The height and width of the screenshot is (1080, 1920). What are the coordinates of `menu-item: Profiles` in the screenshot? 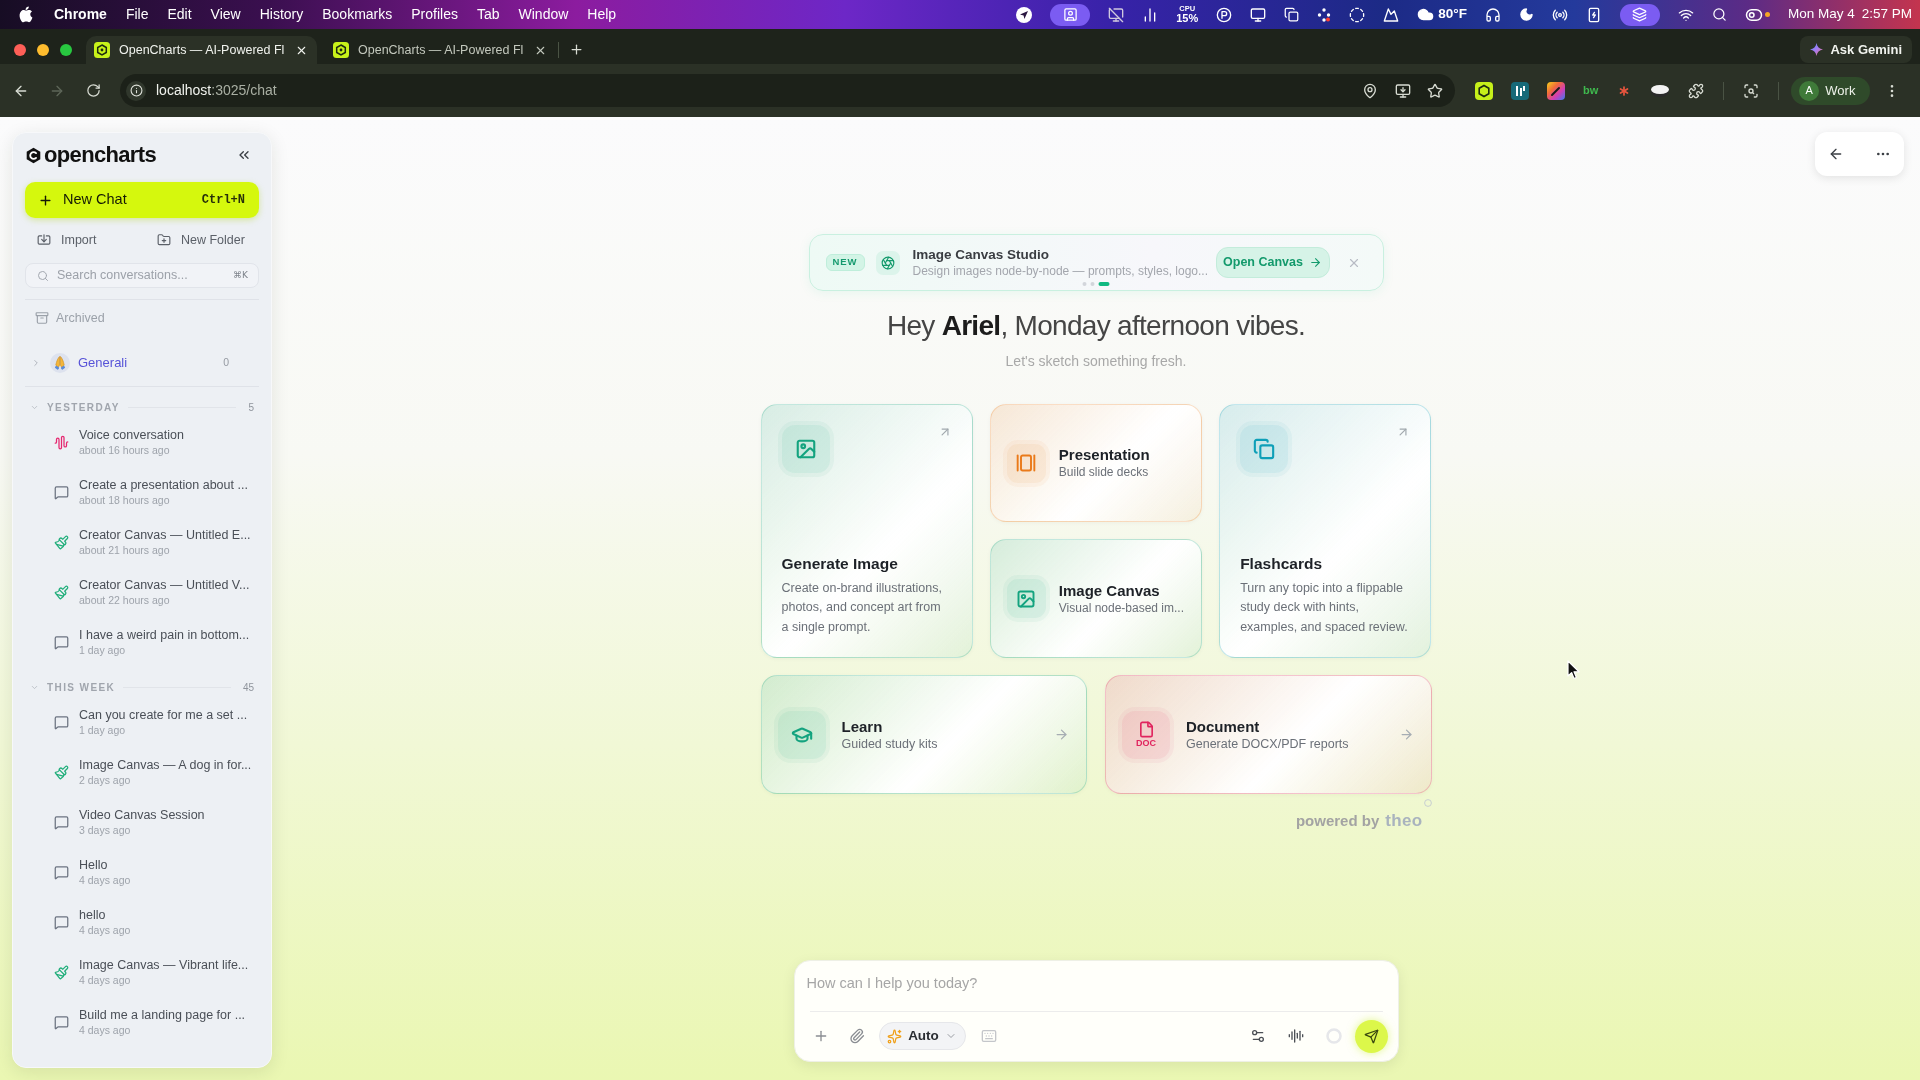 It's located at (434, 14).